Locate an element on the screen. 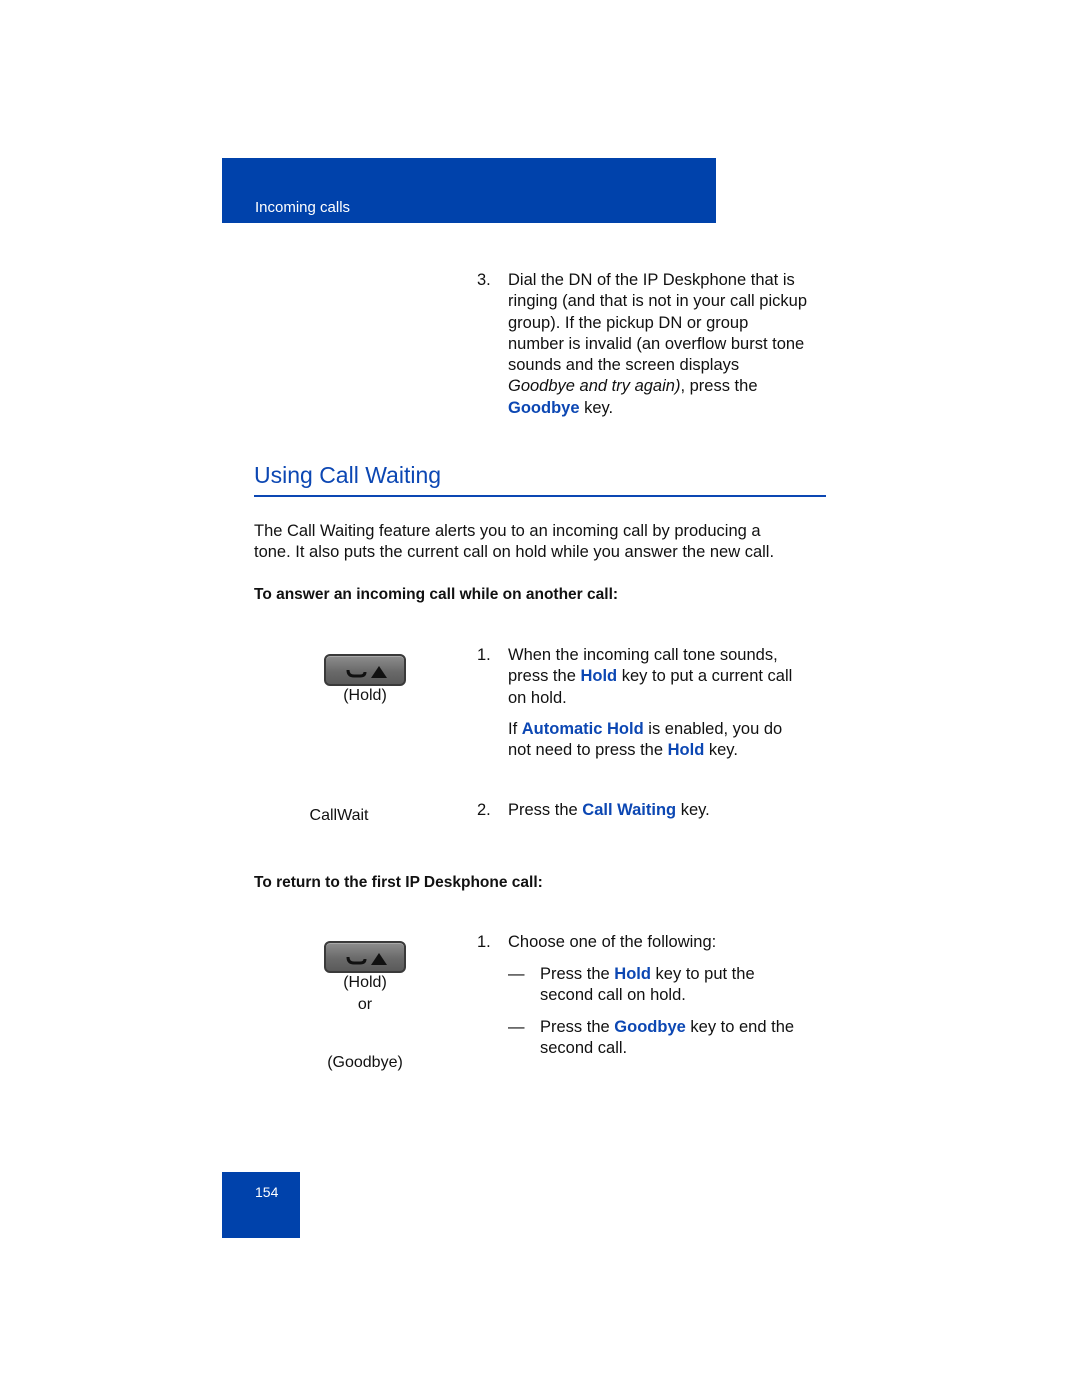  text-fragment: is enabled, you do is located at coordinates (713, 728).